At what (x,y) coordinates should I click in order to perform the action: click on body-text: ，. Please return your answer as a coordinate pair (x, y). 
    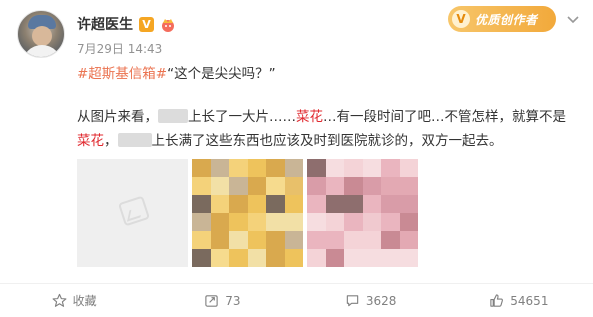
    Looking at the image, I should click on (111, 141).